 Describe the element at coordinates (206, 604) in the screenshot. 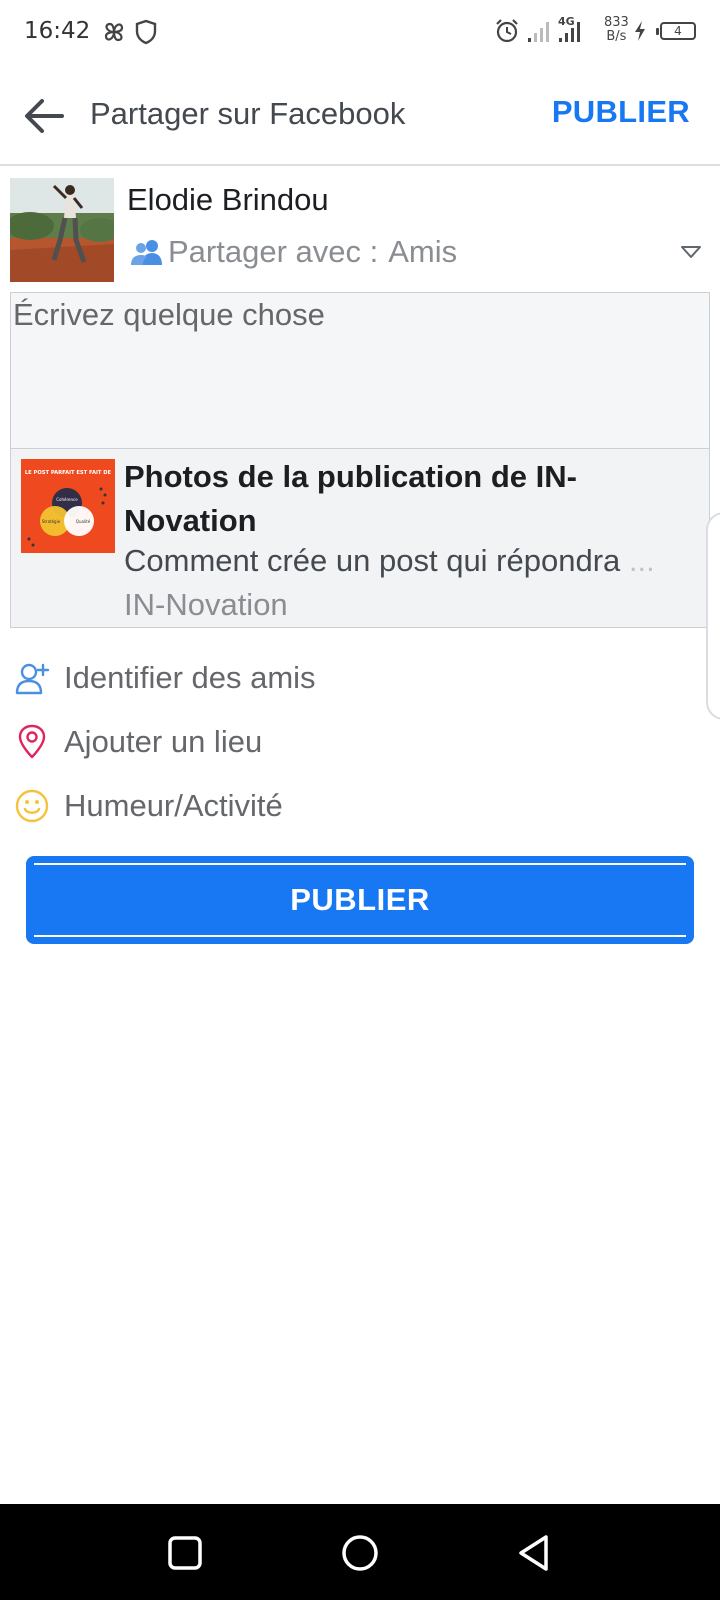

I see `preview-source: IN-Novation` at that location.